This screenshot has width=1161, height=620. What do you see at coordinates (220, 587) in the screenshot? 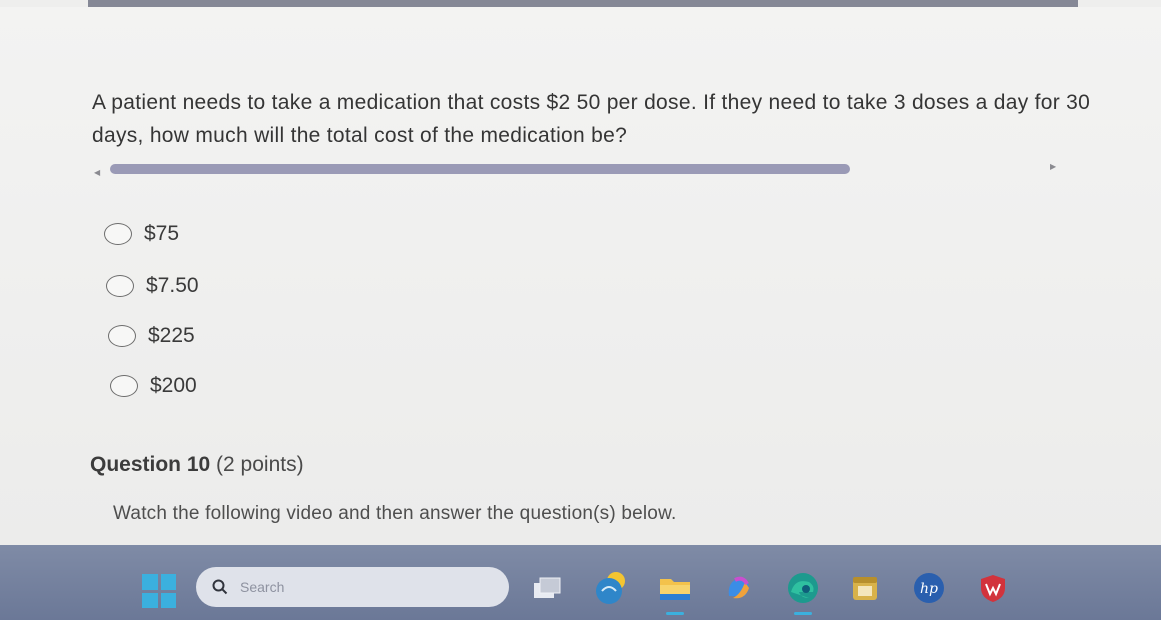
I see `search-icon` at bounding box center [220, 587].